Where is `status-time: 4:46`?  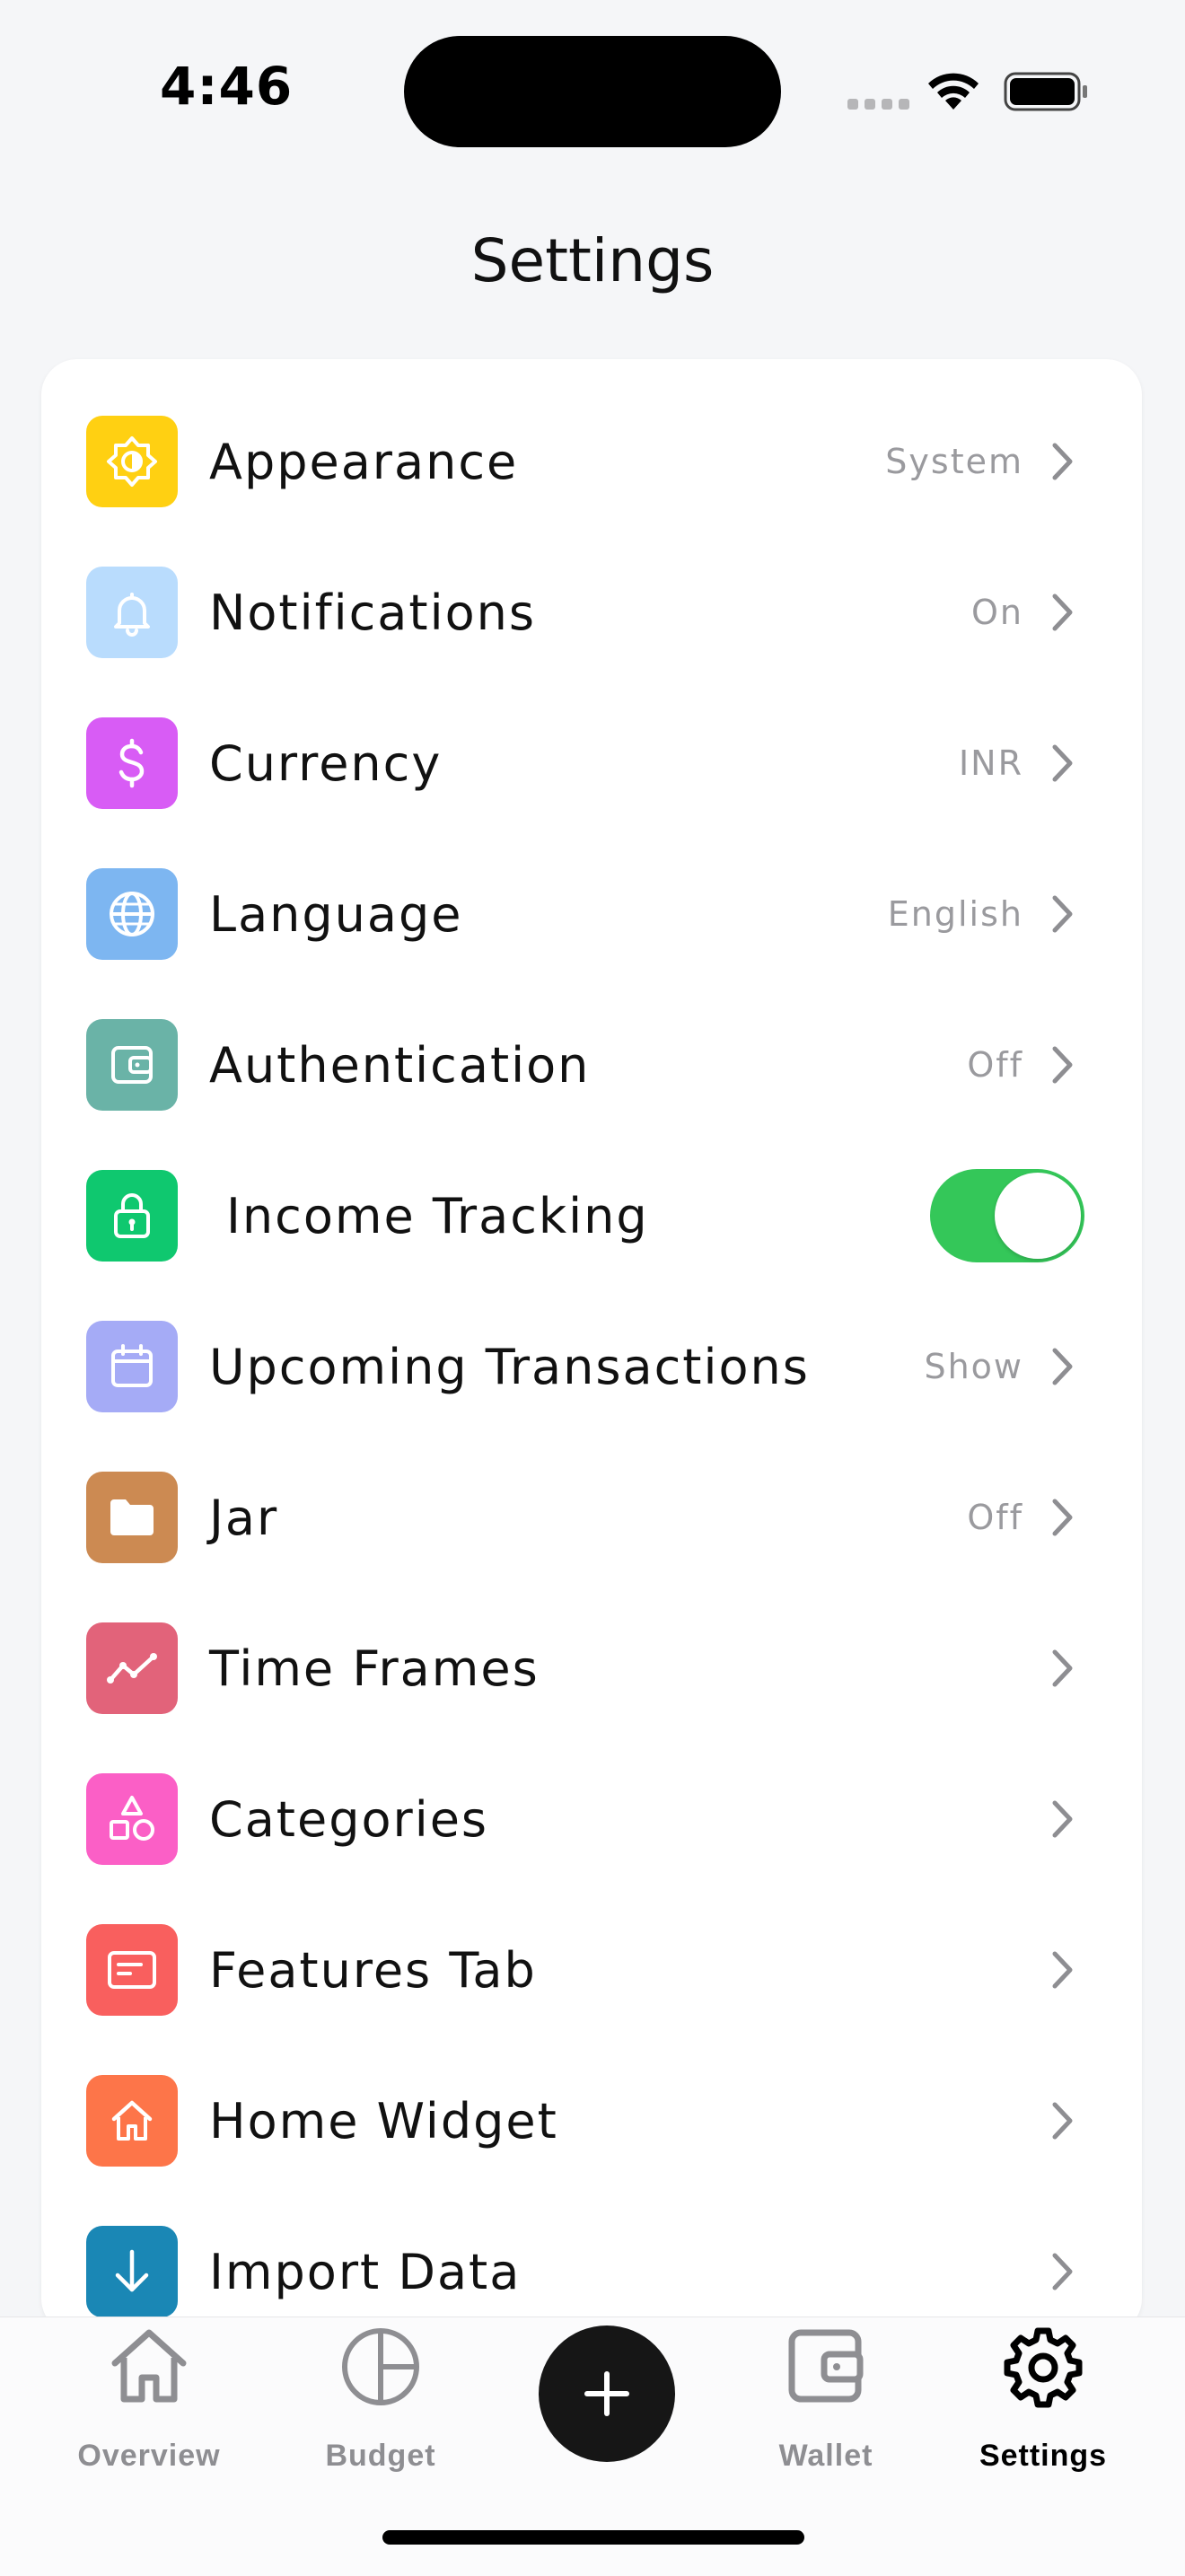 status-time: 4:46 is located at coordinates (227, 86).